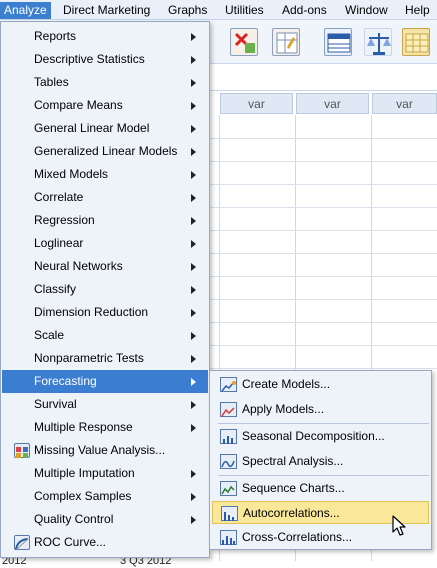 This screenshot has width=437, height=568. Describe the element at coordinates (105, 220) in the screenshot. I see `menu-item-regression: Regression` at that location.